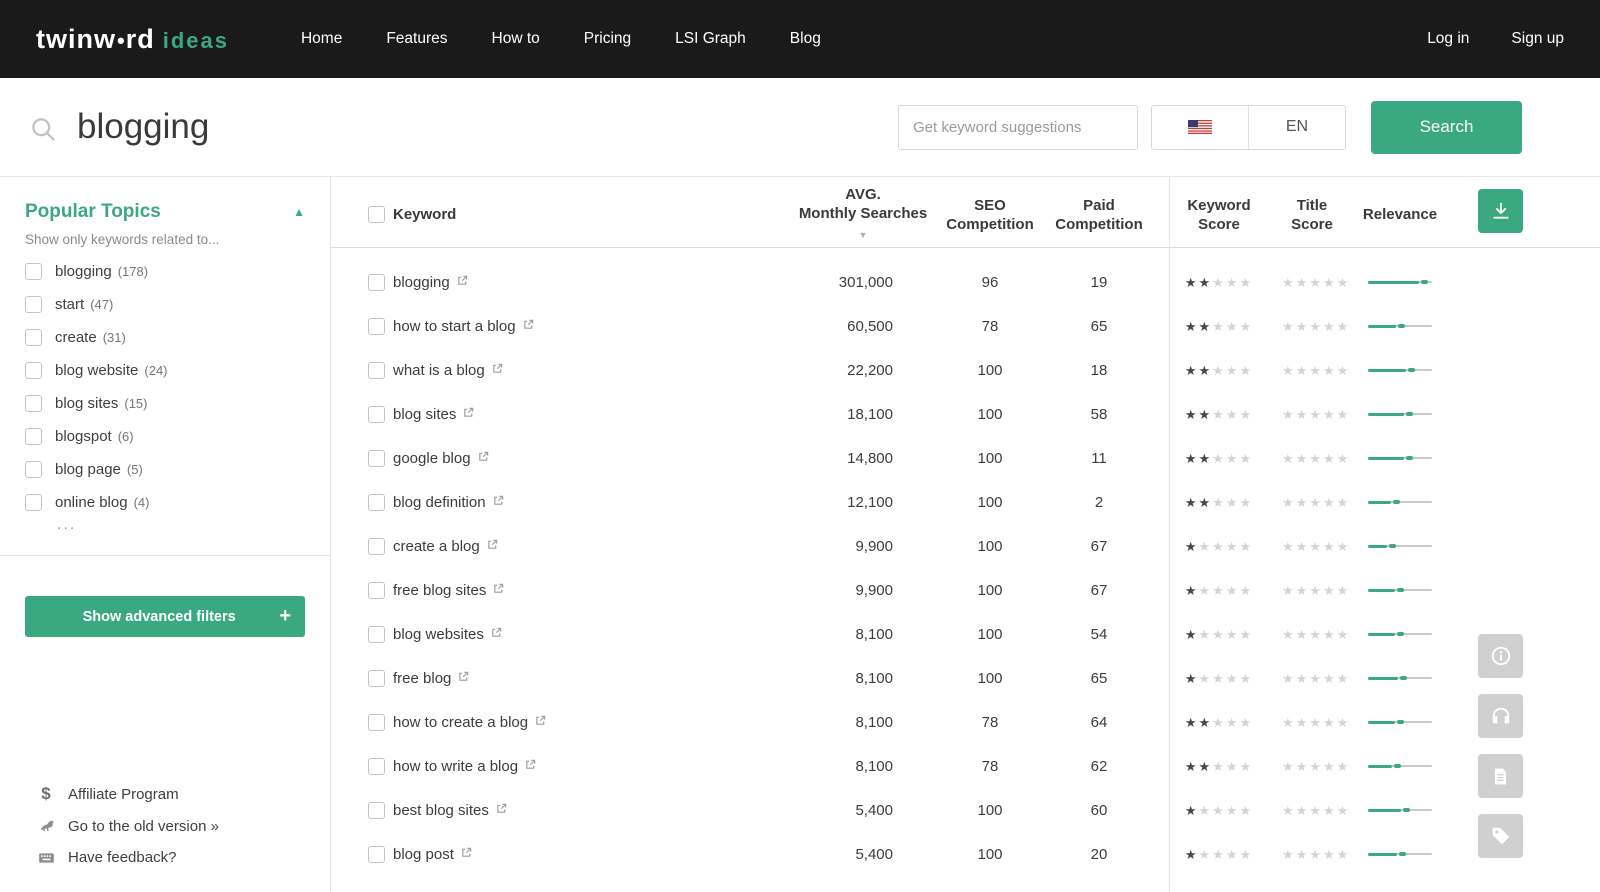 This screenshot has width=1600, height=892. Describe the element at coordinates (870, 414) in the screenshot. I see `avg-monthly-searches-value: 18,100` at that location.